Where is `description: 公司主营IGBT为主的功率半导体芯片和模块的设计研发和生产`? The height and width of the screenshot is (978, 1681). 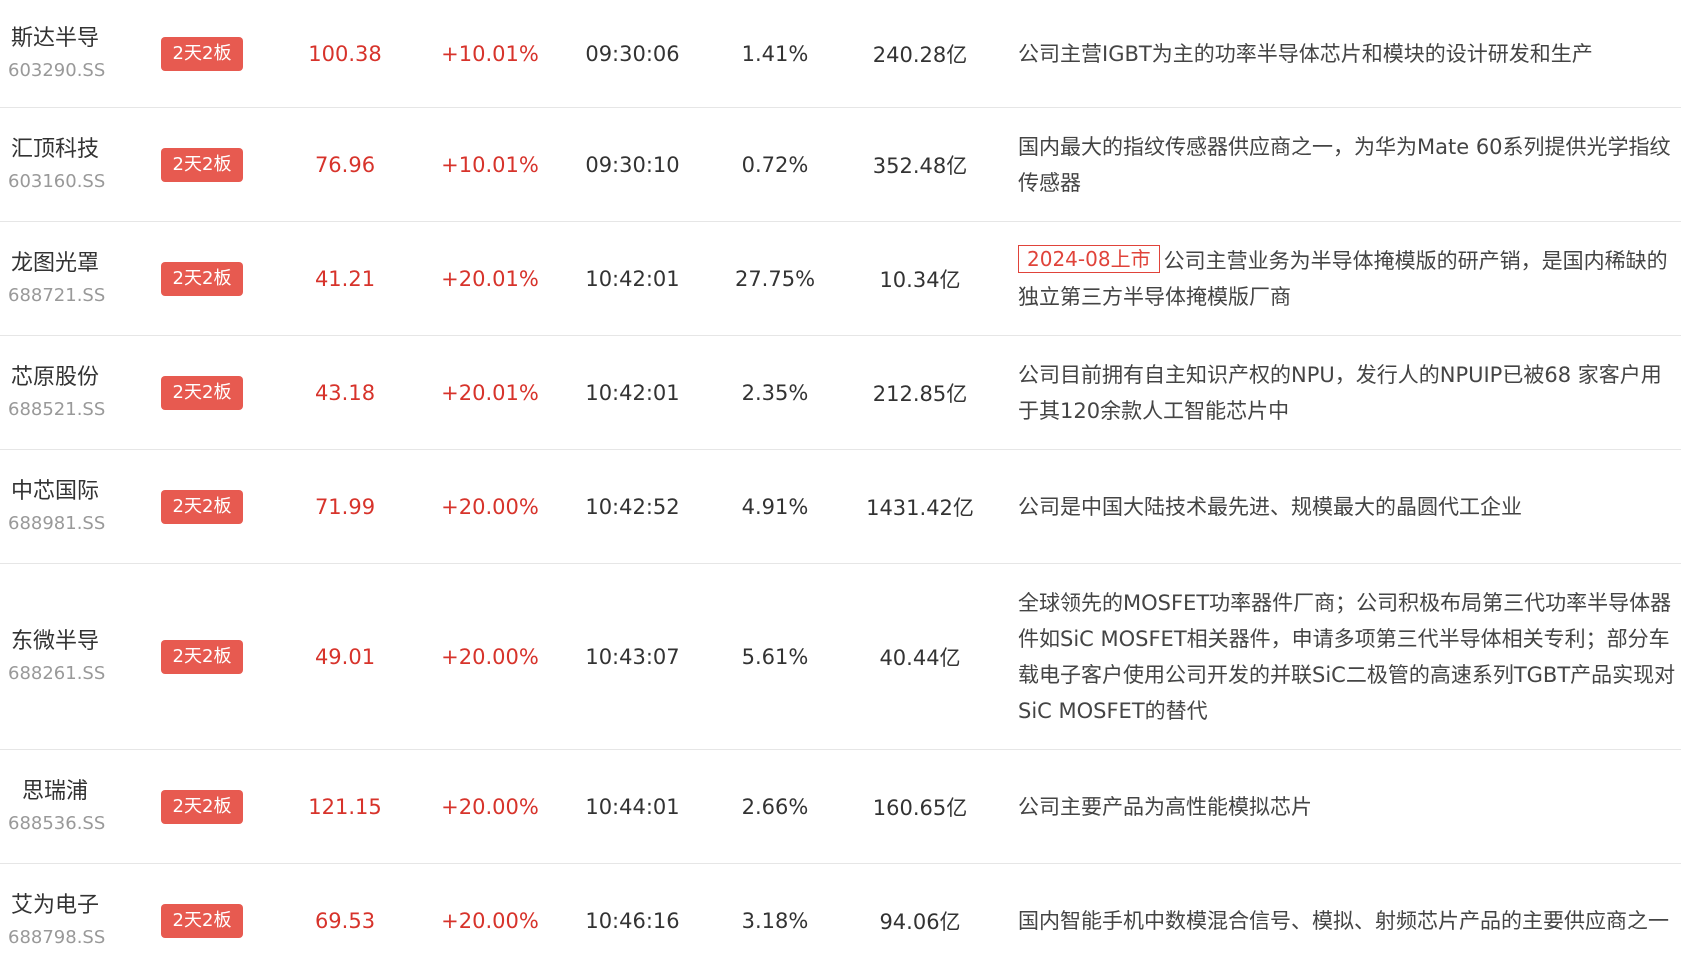
description: 公司主营IGBT为主的功率半导体芯片和模块的设计研发和生产 is located at coordinates (1305, 53).